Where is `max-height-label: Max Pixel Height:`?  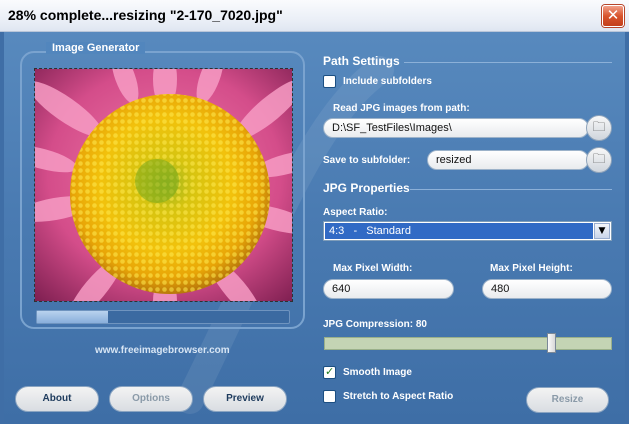 max-height-label: Max Pixel Height: is located at coordinates (531, 268).